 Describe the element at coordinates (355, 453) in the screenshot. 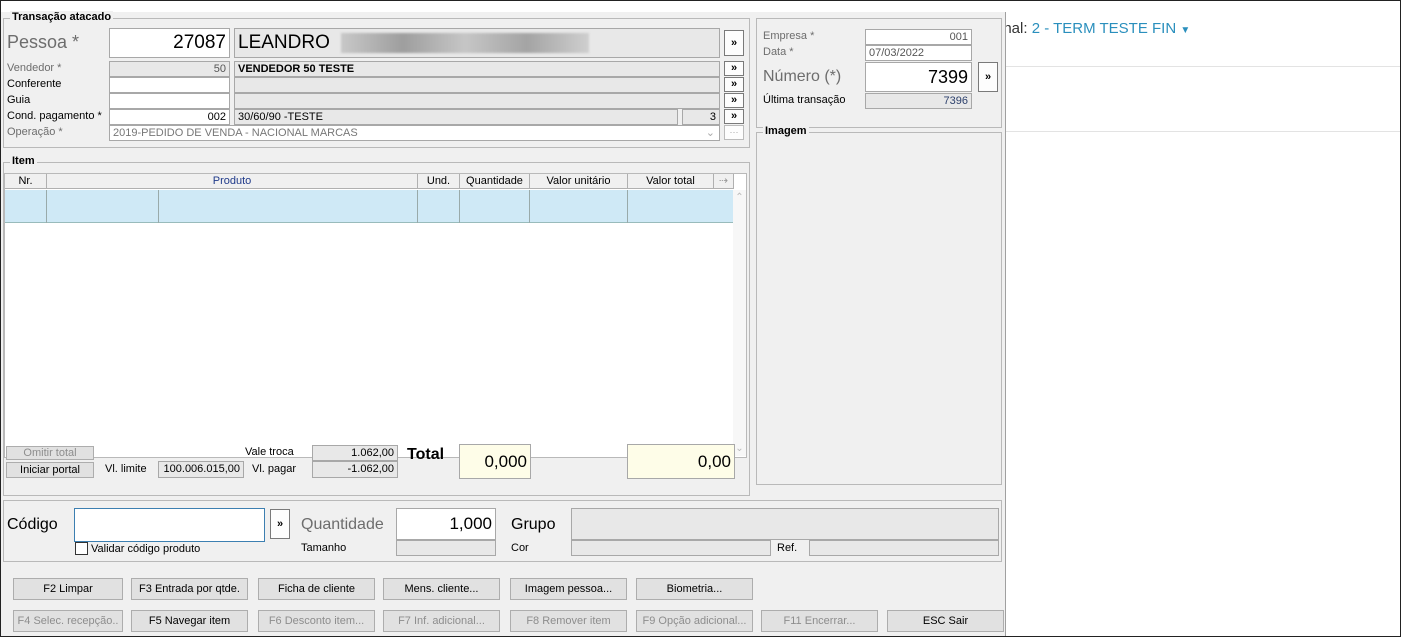

I see `vale-troca-field: 1.062,00` at that location.